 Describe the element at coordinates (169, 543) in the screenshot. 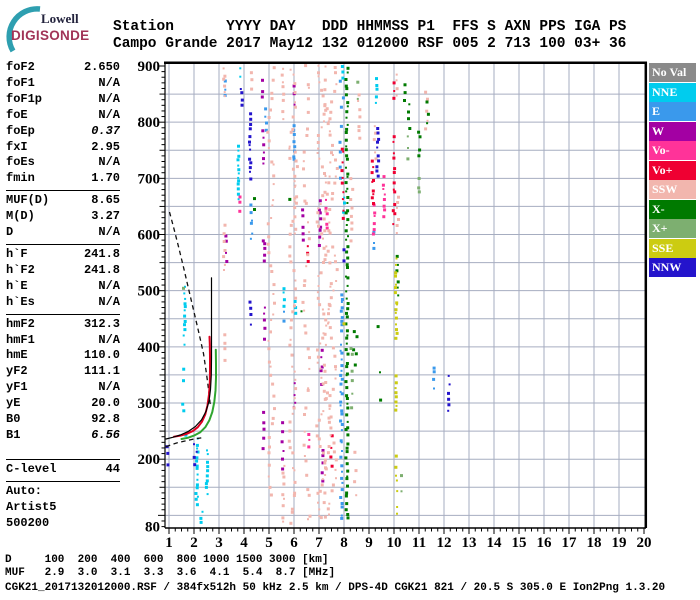

I see `x-tick-label: 1` at that location.